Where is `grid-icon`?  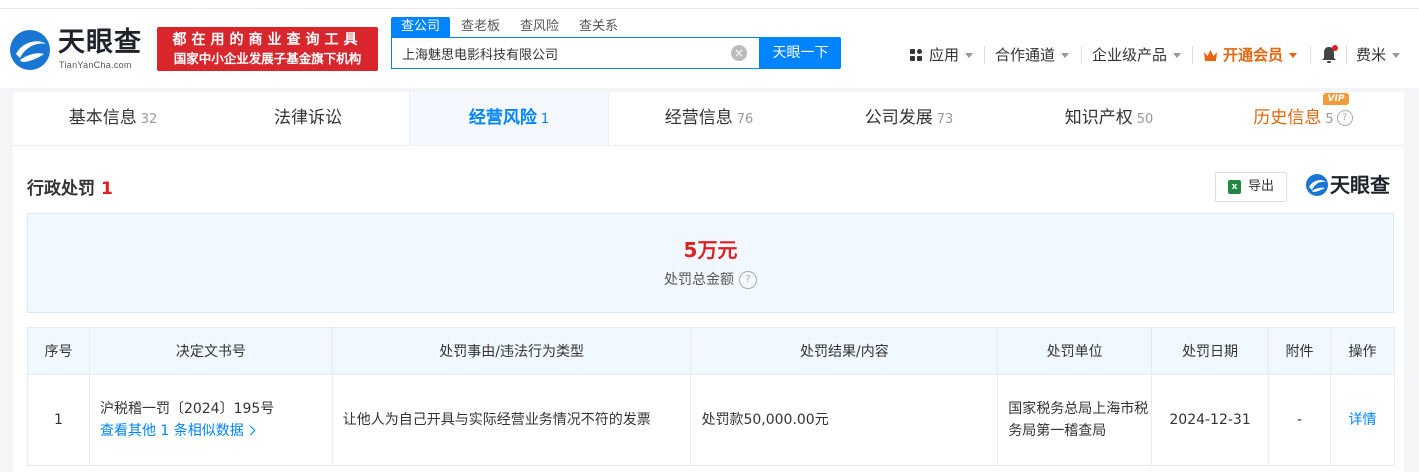 grid-icon is located at coordinates (916, 54).